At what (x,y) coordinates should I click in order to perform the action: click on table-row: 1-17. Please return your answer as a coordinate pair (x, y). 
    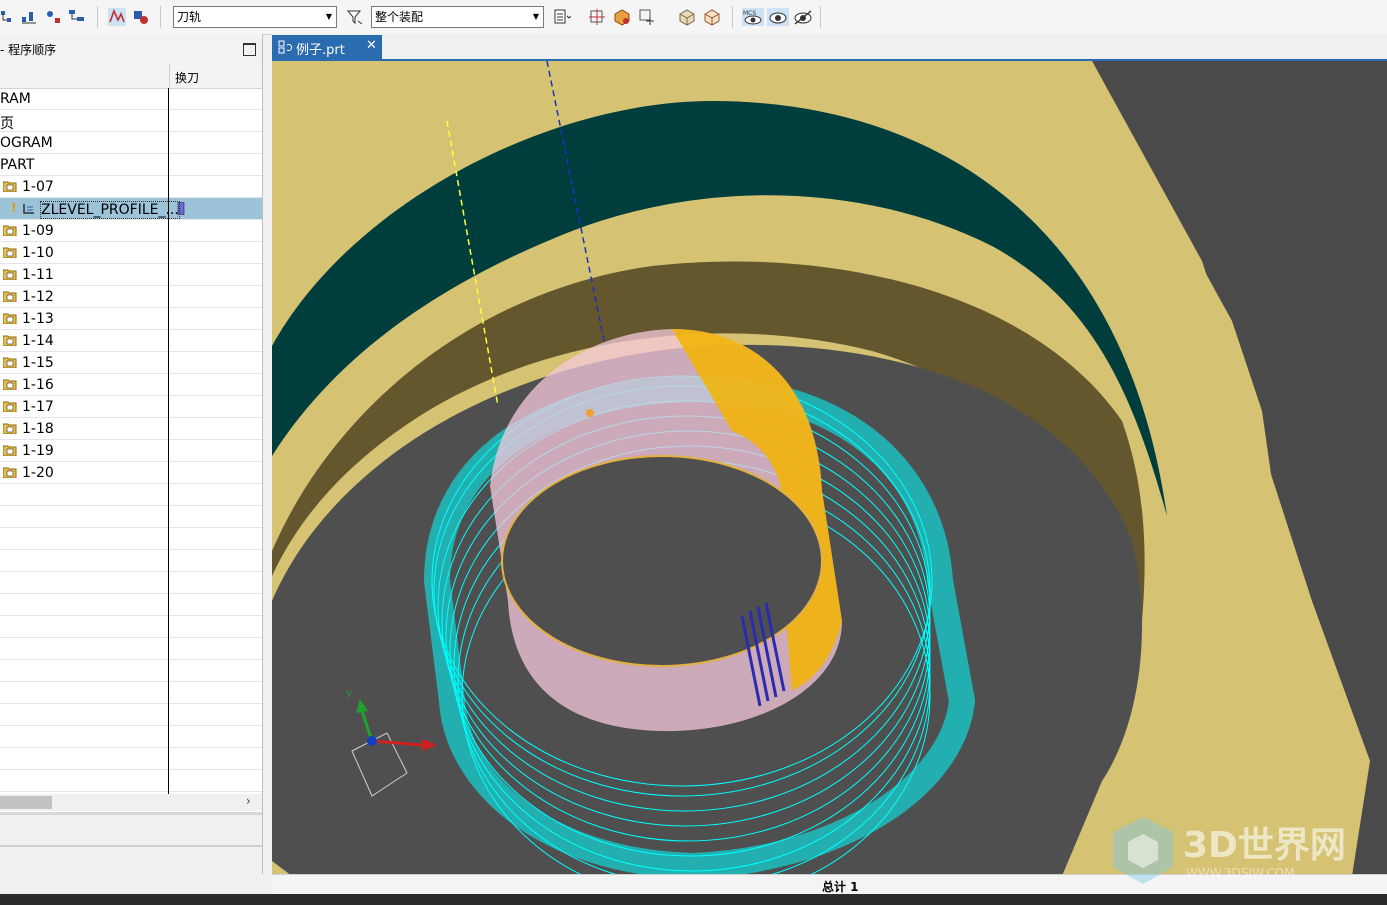
    Looking at the image, I should click on (131, 407).